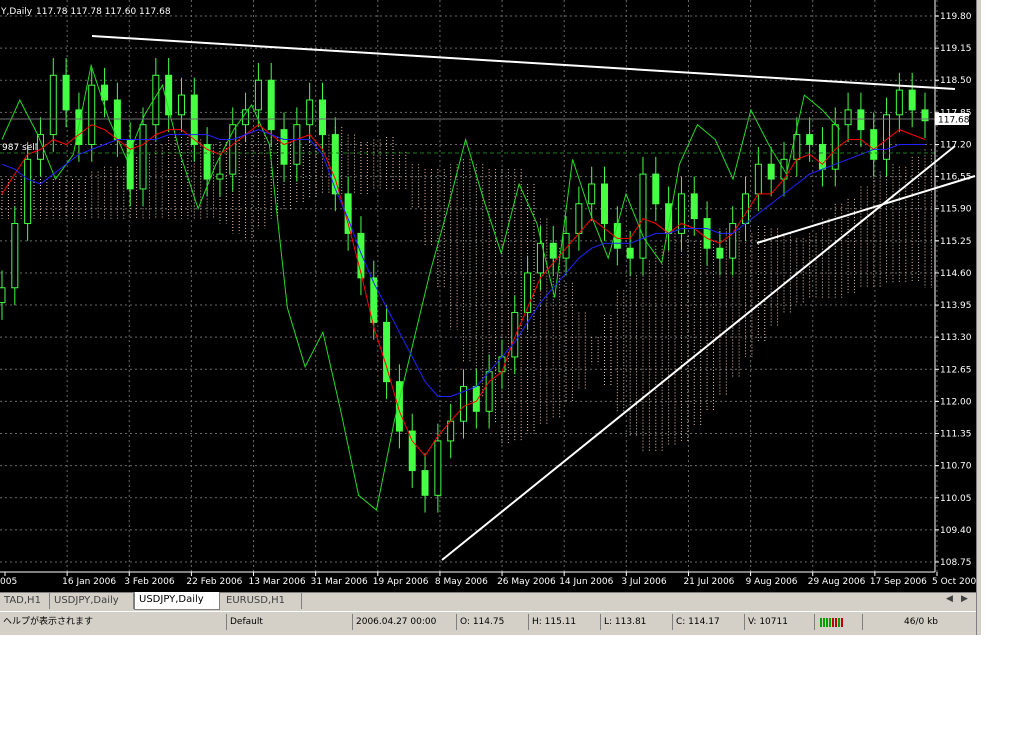 The width and height of the screenshot is (1023, 740). I want to click on date-tick-label: 005, so click(8, 582).